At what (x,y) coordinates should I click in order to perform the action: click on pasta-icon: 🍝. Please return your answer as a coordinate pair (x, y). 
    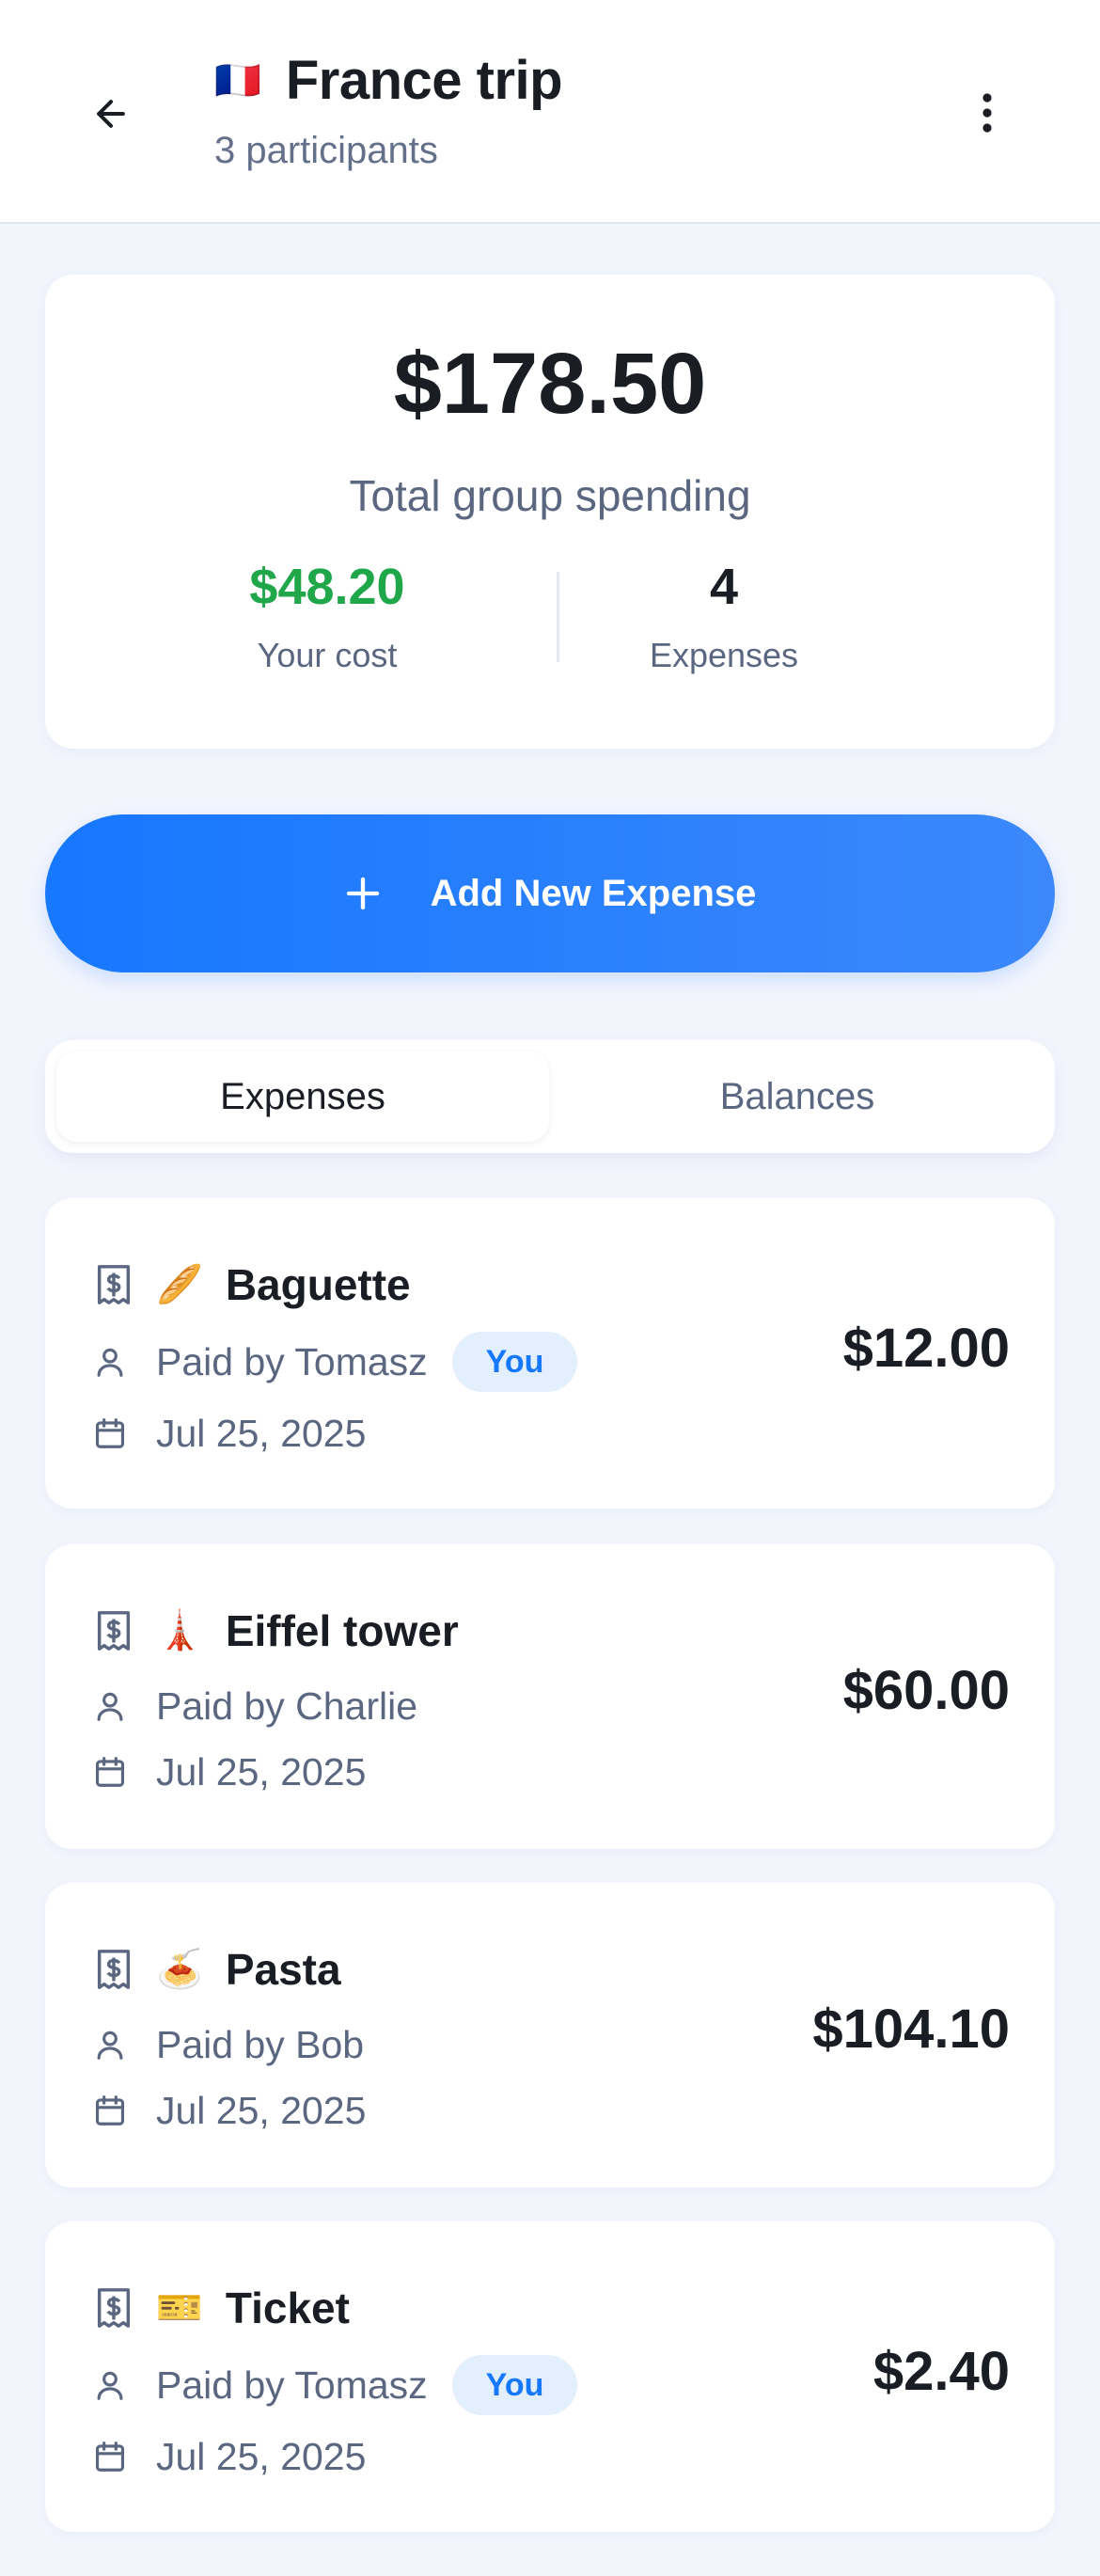
    Looking at the image, I should click on (179, 1969).